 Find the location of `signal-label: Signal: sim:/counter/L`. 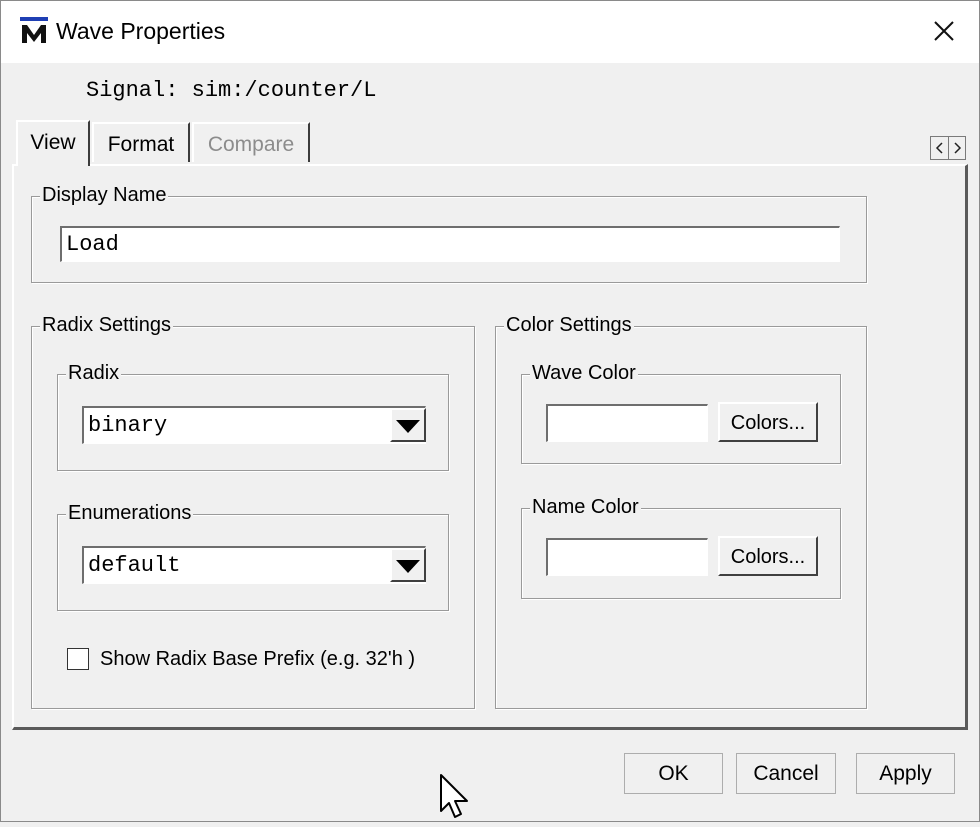

signal-label: Signal: sim:/counter/L is located at coordinates (231, 90).